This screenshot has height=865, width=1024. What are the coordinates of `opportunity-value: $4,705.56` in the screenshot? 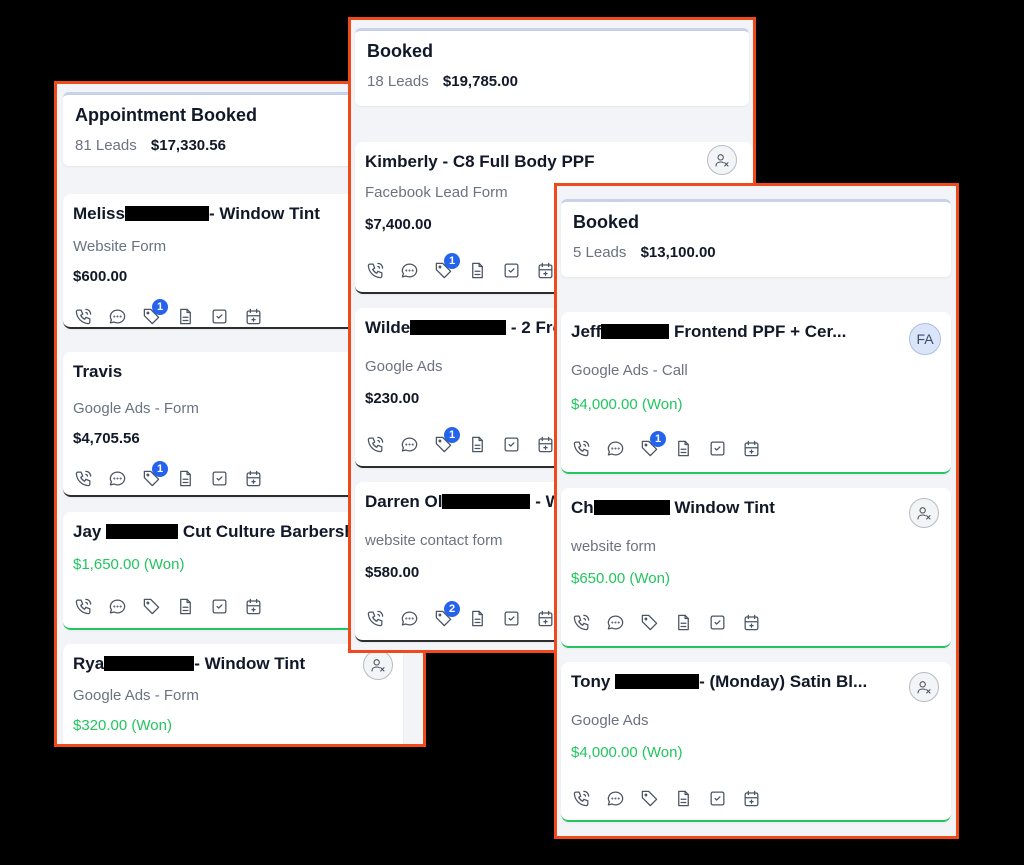 It's located at (106, 438).